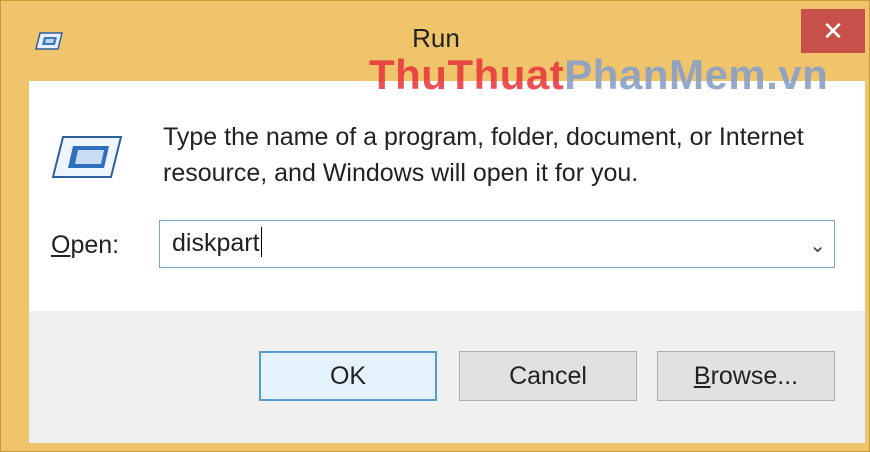 The image size is (870, 452). I want to click on close-button: ✕, so click(833, 31).